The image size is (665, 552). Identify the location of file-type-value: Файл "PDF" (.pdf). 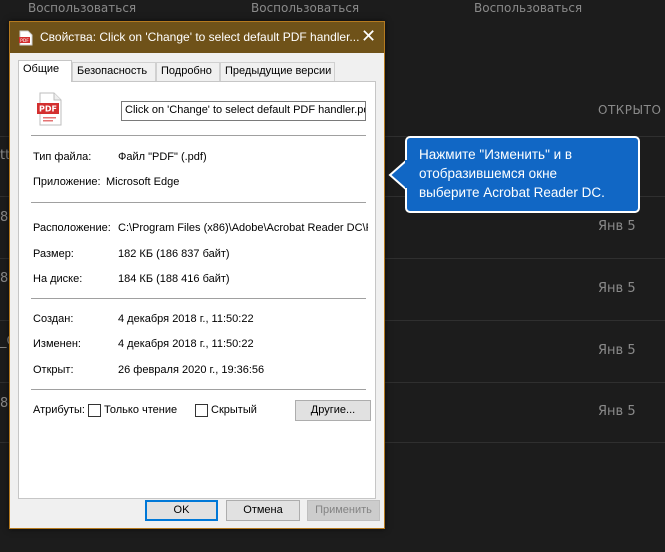
(162, 157).